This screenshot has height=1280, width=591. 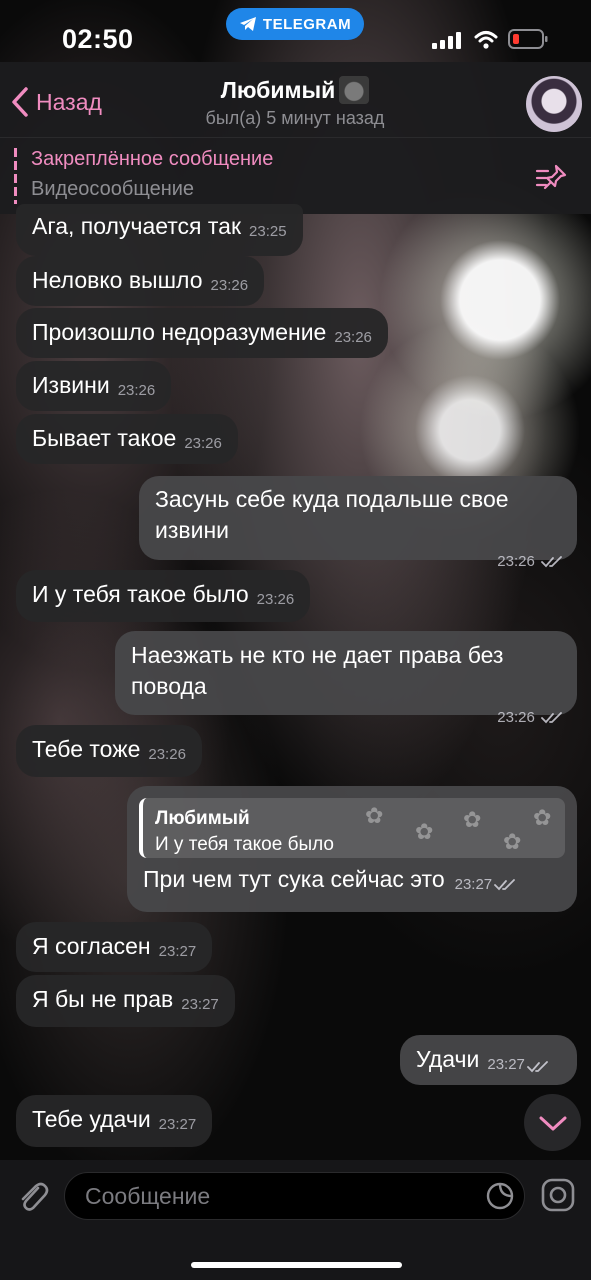 I want to click on back-label: Назад, so click(x=69, y=101).